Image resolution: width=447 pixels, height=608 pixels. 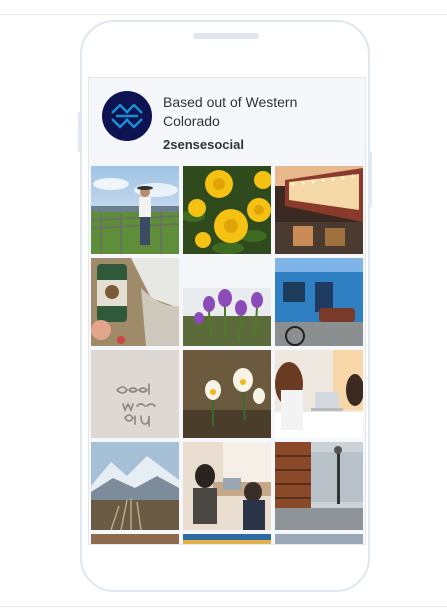 I want to click on photo-beer-can-river, so click(x=135, y=302).